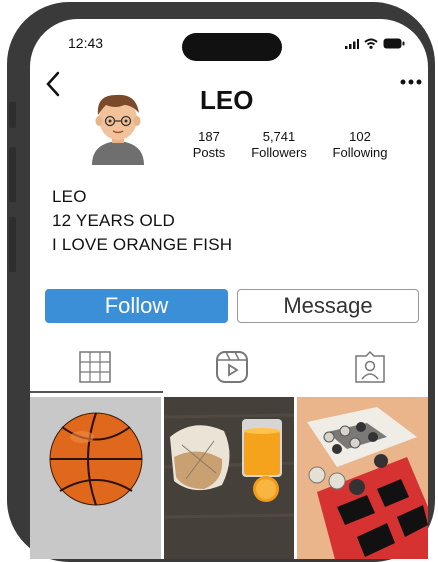 The width and height of the screenshot is (438, 562). I want to click on bio-line: I LOVE ORANGE FISH, so click(142, 244).